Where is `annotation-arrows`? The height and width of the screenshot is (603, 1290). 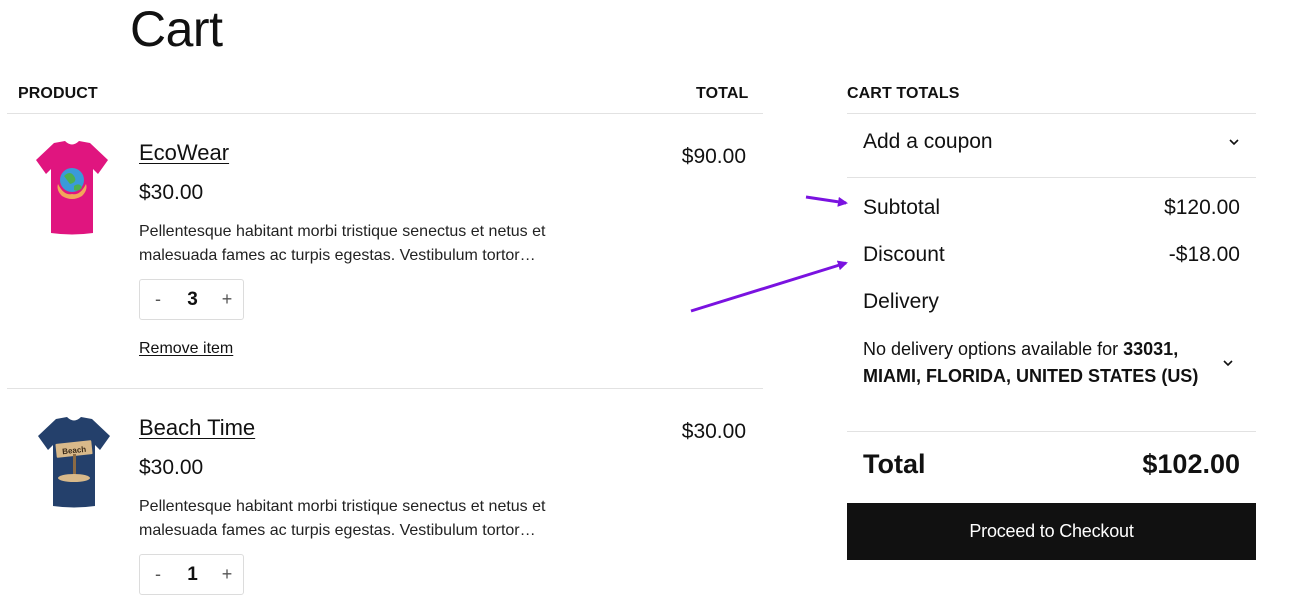 annotation-arrows is located at coordinates (769, 254).